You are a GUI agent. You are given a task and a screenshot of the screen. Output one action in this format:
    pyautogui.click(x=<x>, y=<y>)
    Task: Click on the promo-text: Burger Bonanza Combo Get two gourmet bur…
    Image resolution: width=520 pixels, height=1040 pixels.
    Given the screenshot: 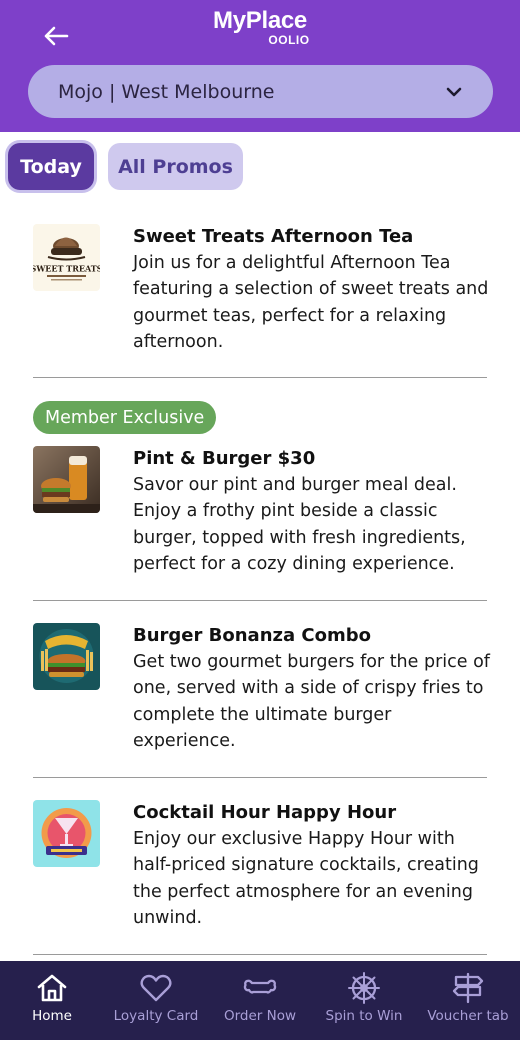 What is the action you would take?
    pyautogui.click(x=313, y=688)
    